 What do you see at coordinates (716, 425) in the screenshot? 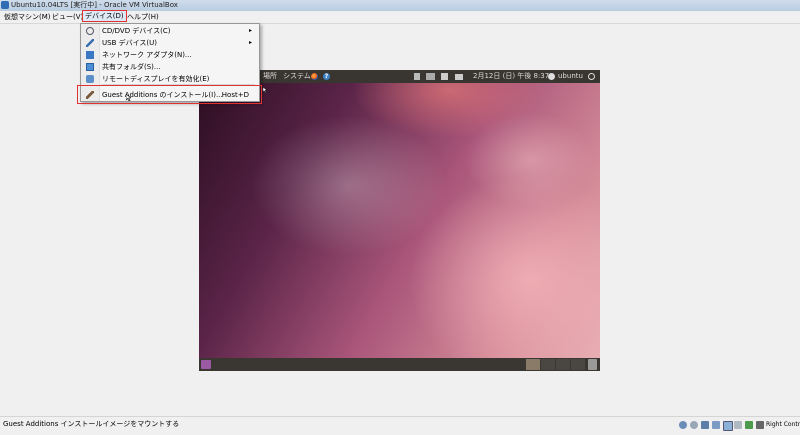
I see `network-status-bar-icon` at bounding box center [716, 425].